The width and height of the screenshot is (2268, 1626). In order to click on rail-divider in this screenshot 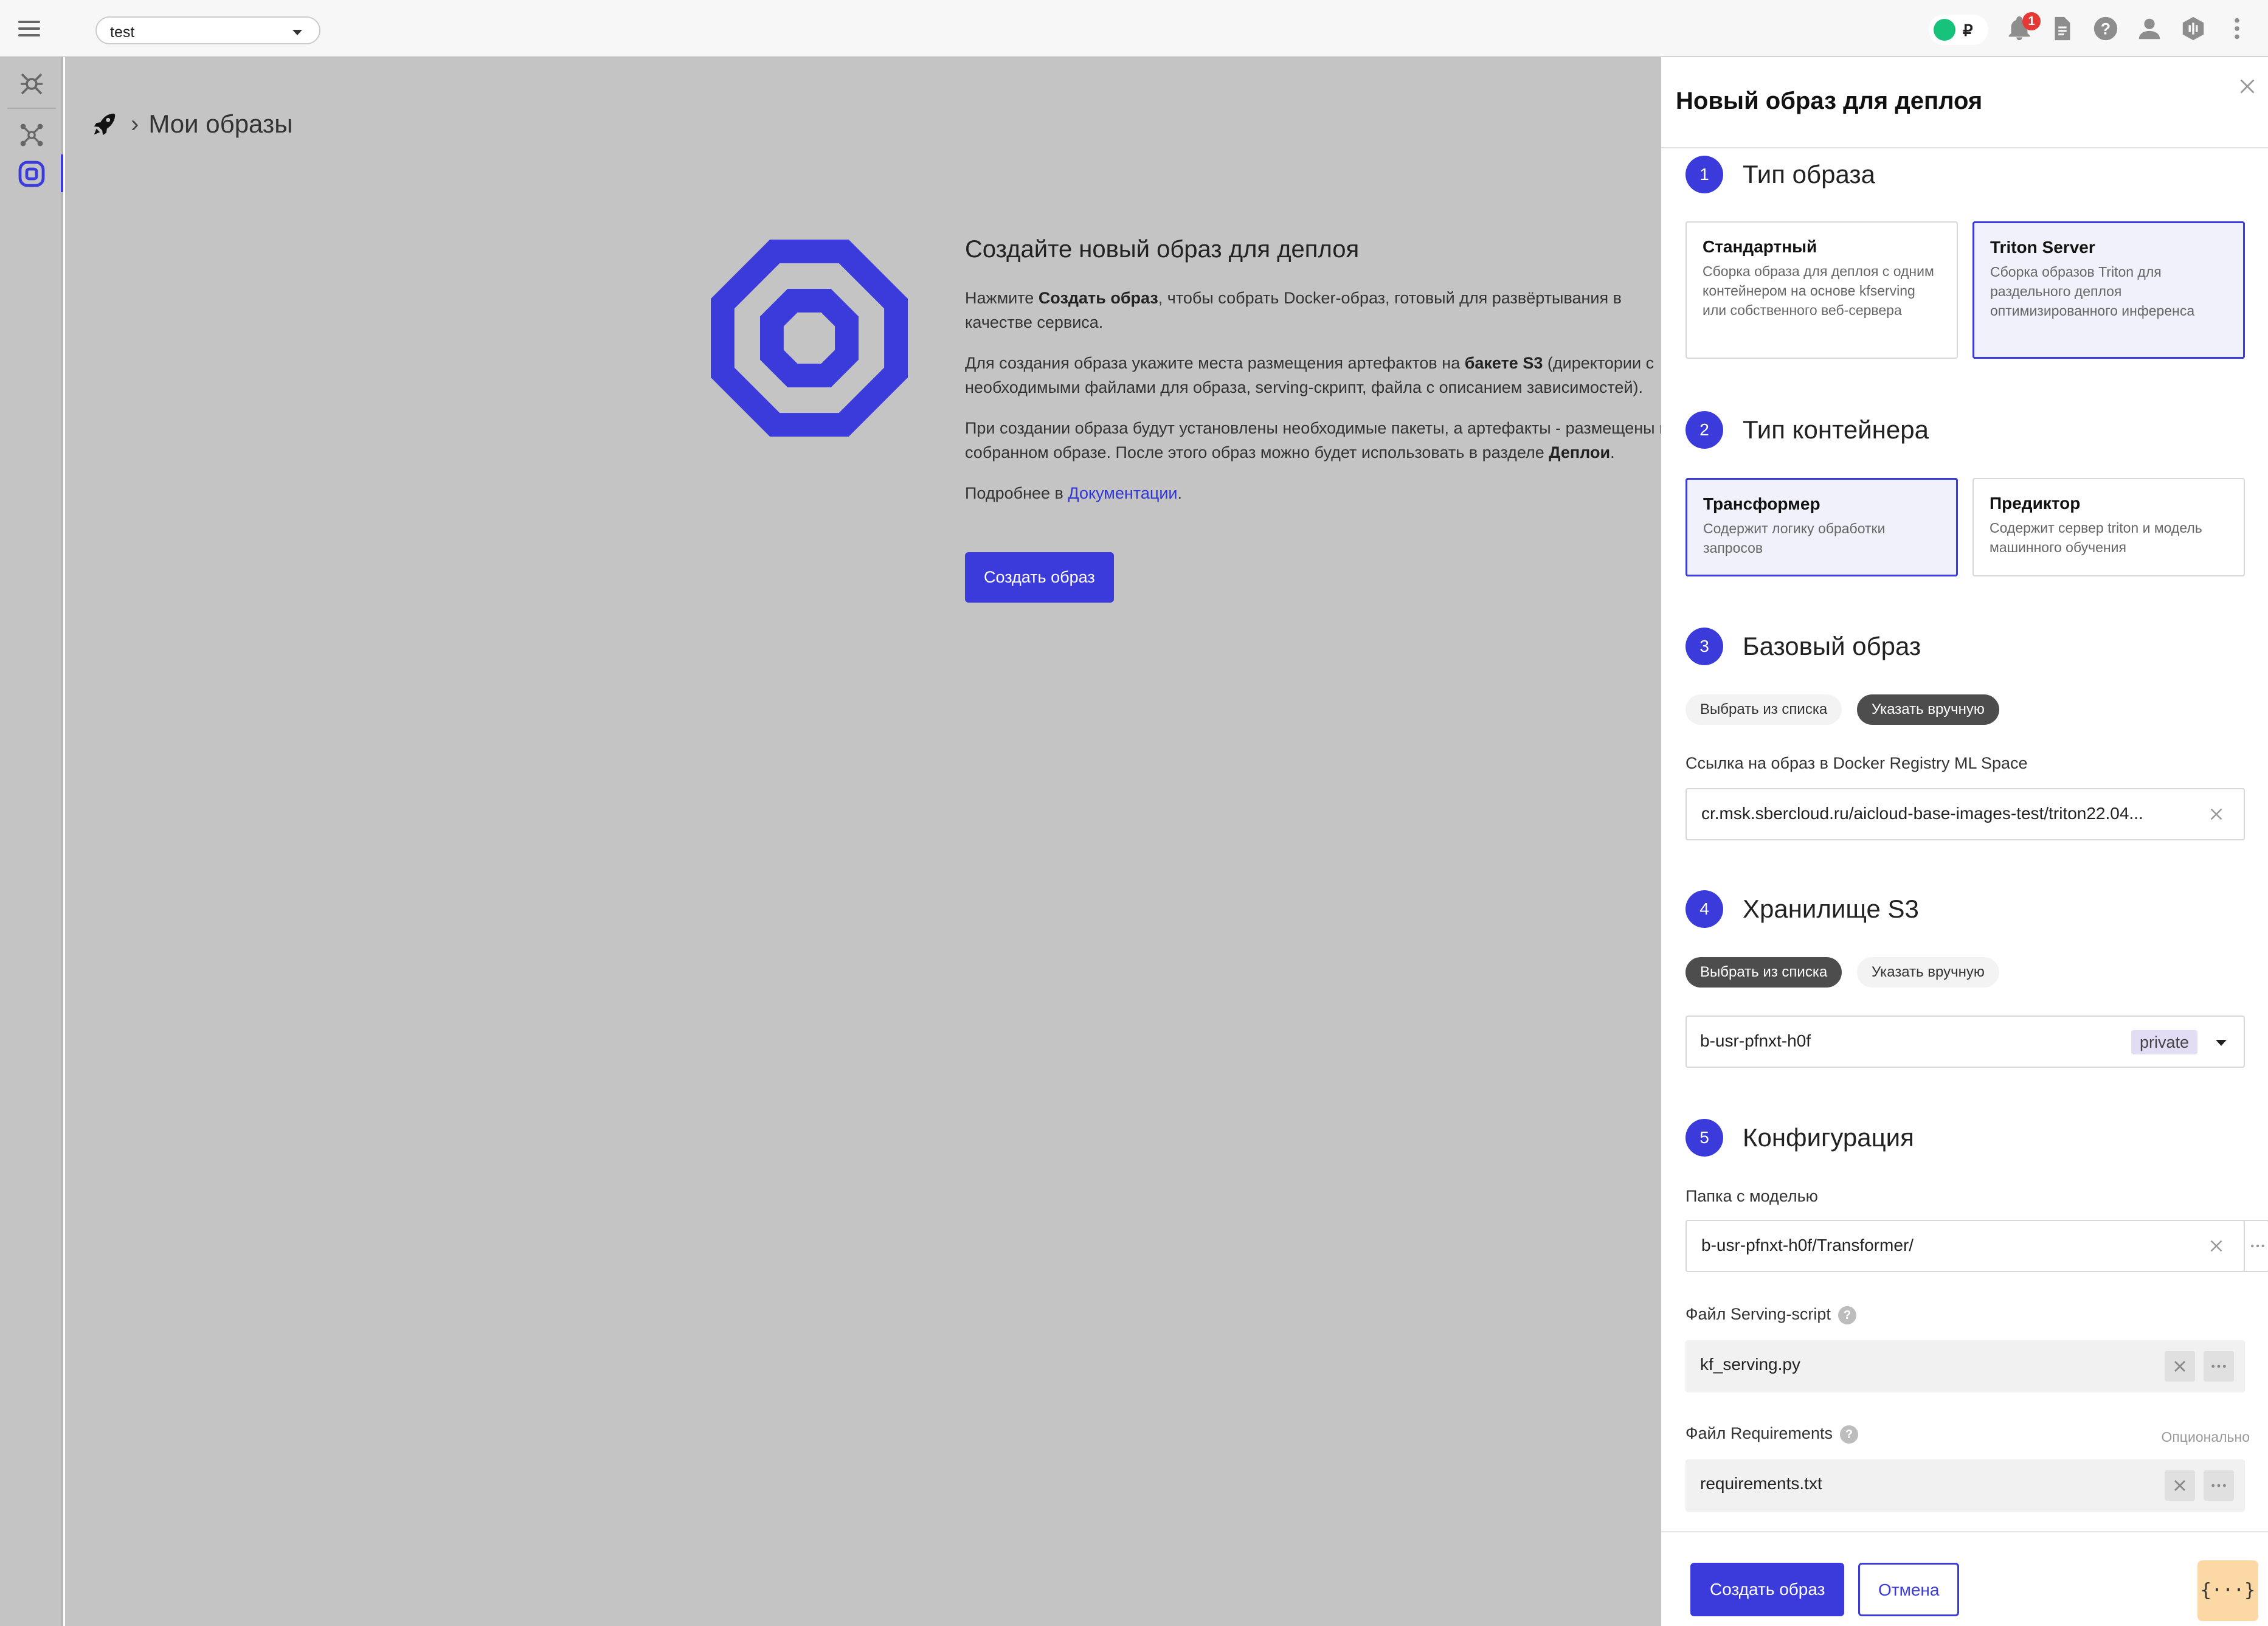, I will do `click(31, 108)`.